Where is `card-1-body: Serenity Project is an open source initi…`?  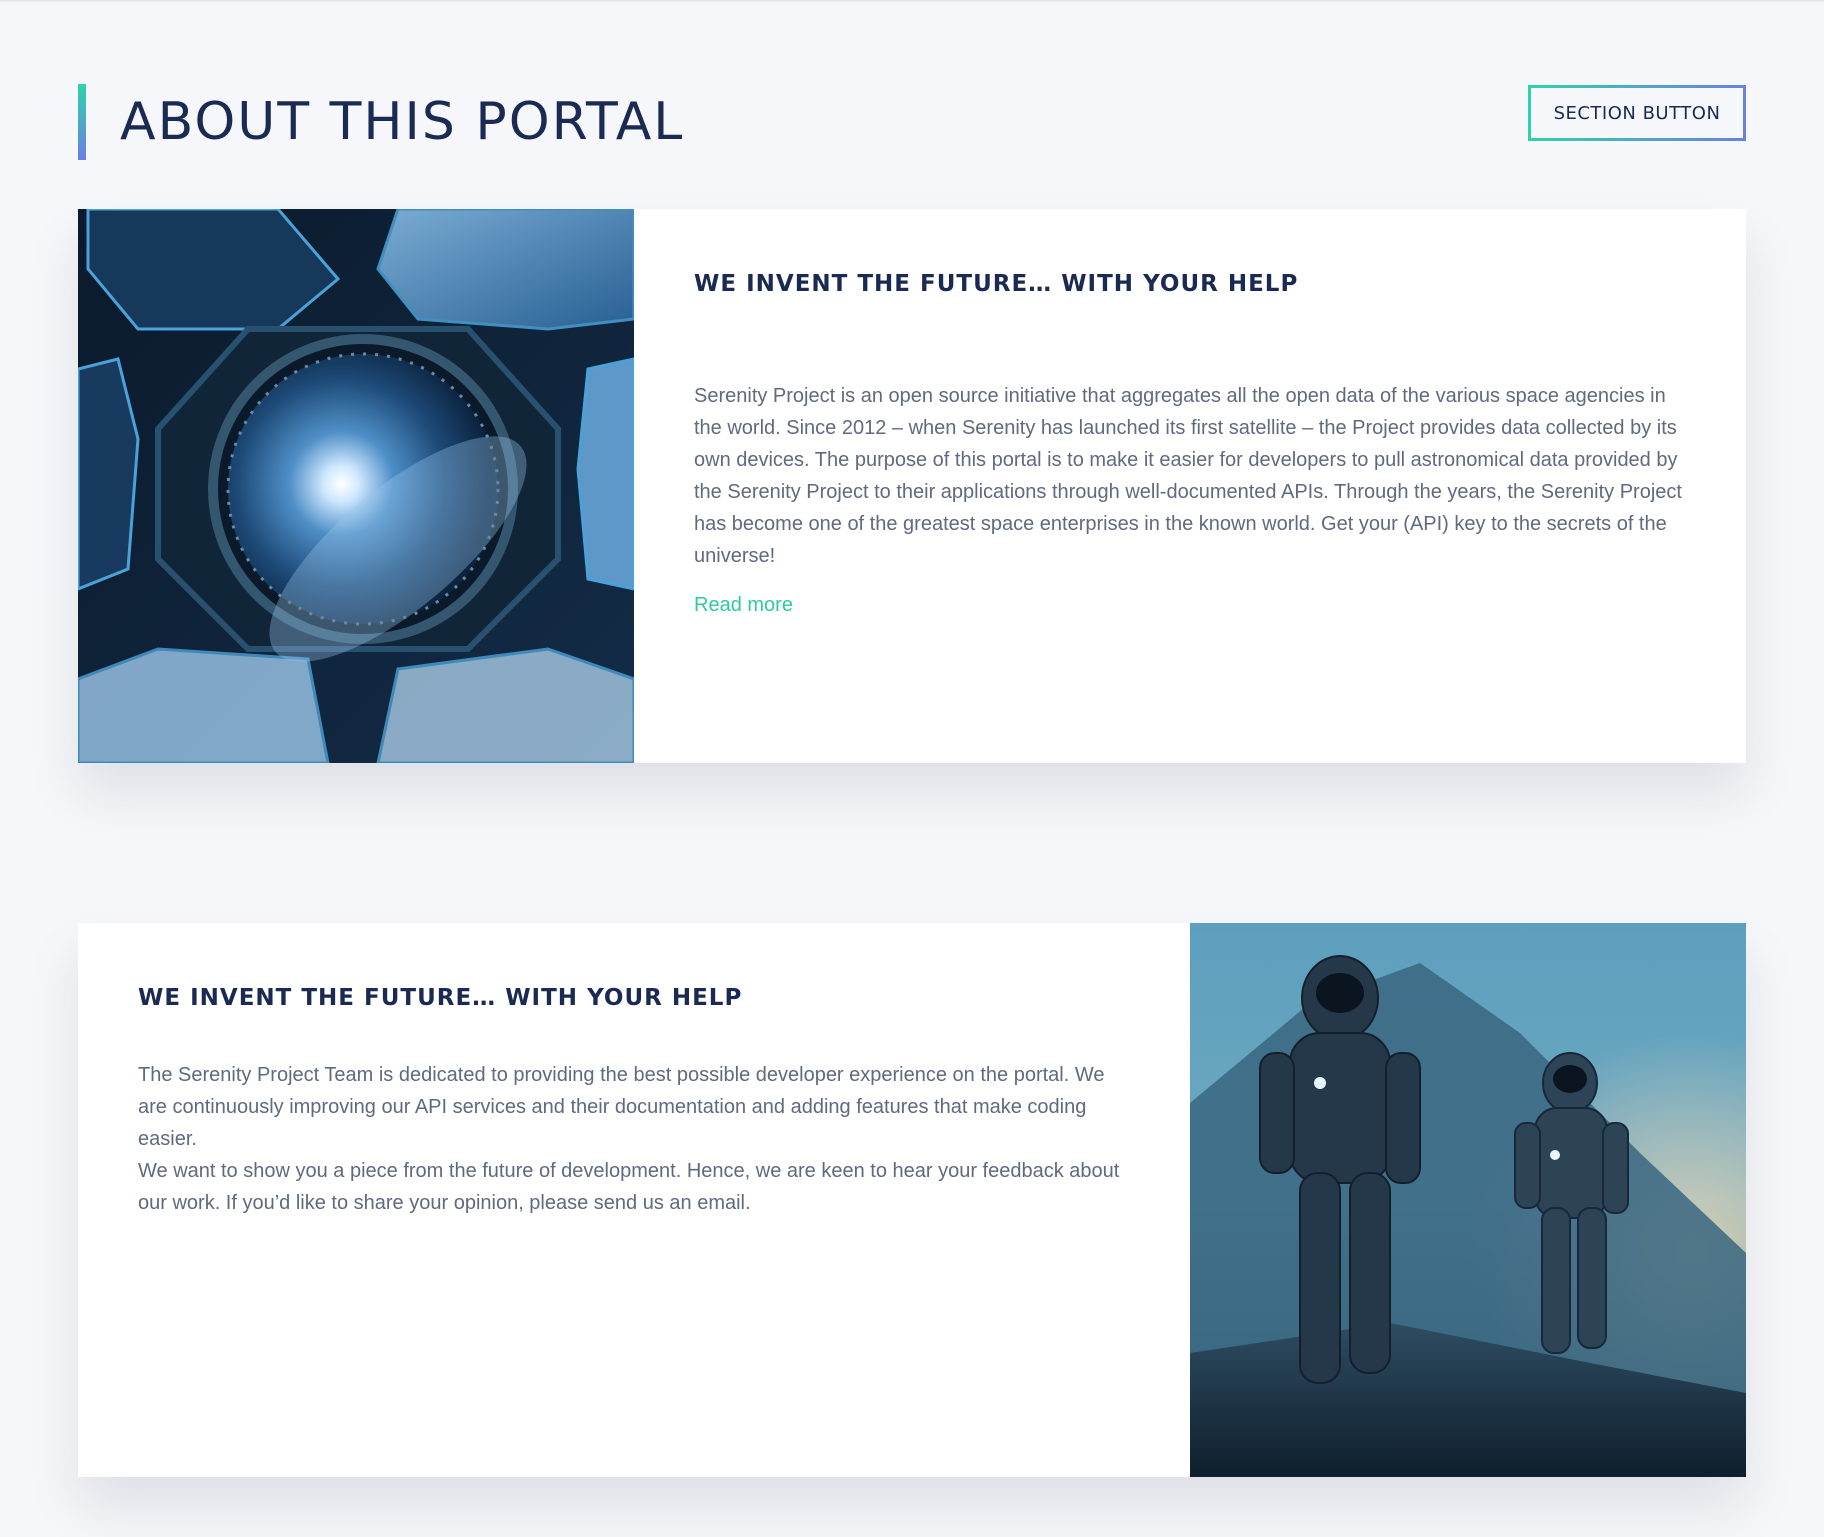
card-1-body: Serenity Project is an open source initi… is located at coordinates (1190, 476).